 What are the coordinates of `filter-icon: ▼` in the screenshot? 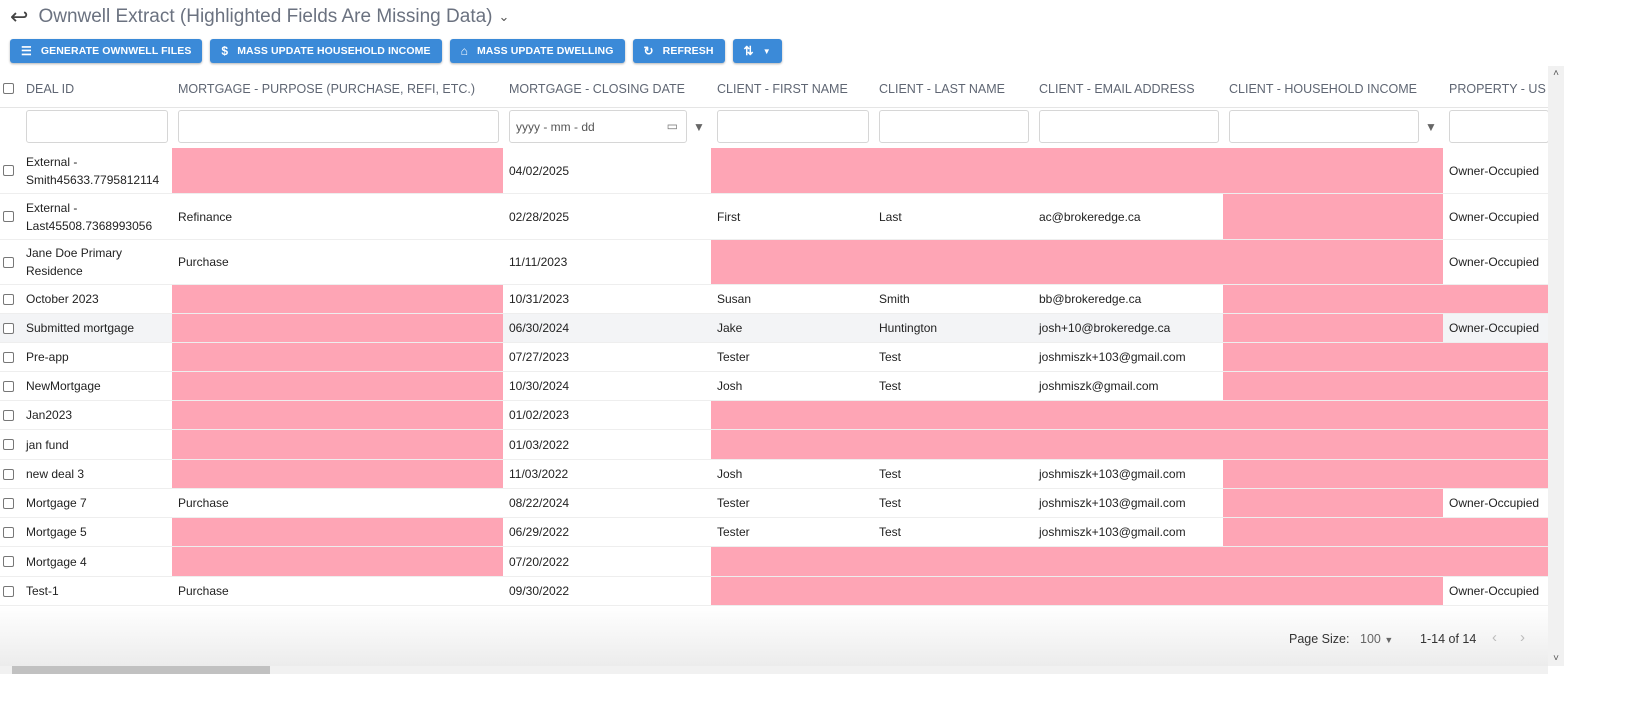 It's located at (699, 127).